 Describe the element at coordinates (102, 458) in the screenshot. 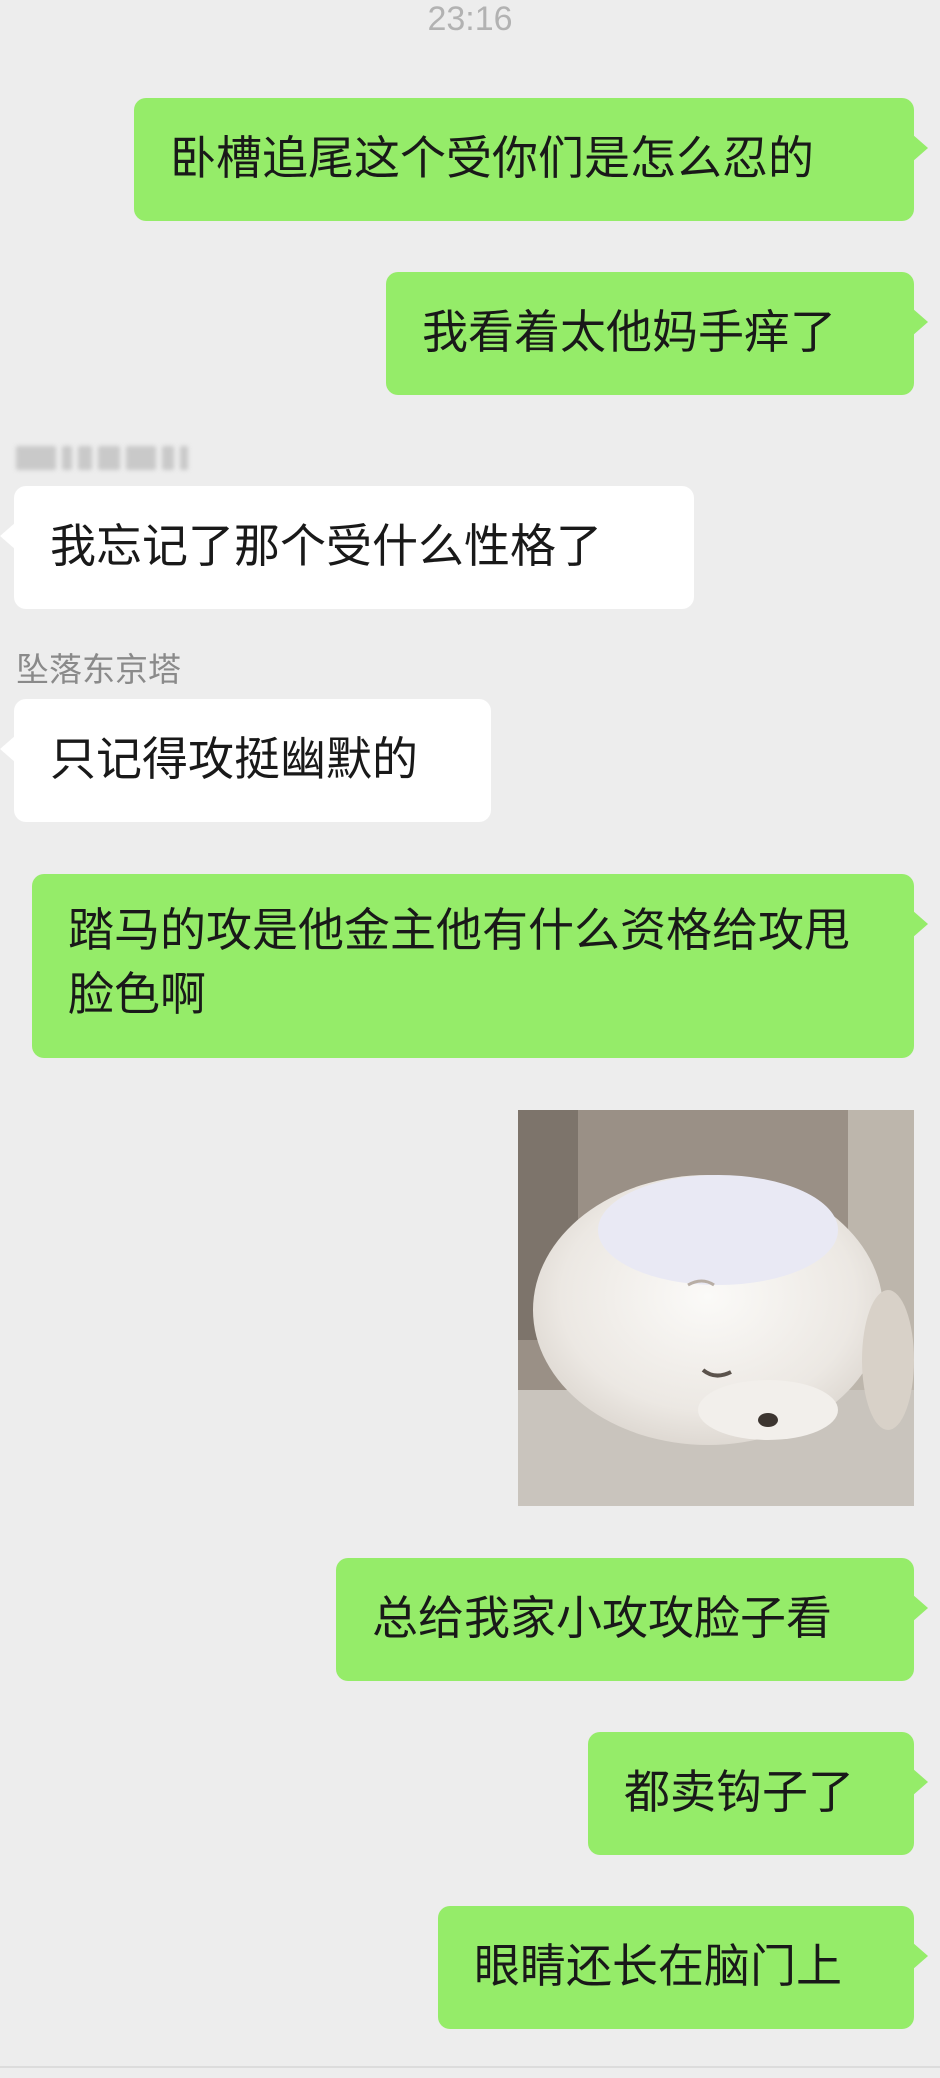

I see `sender-name-blurred` at that location.